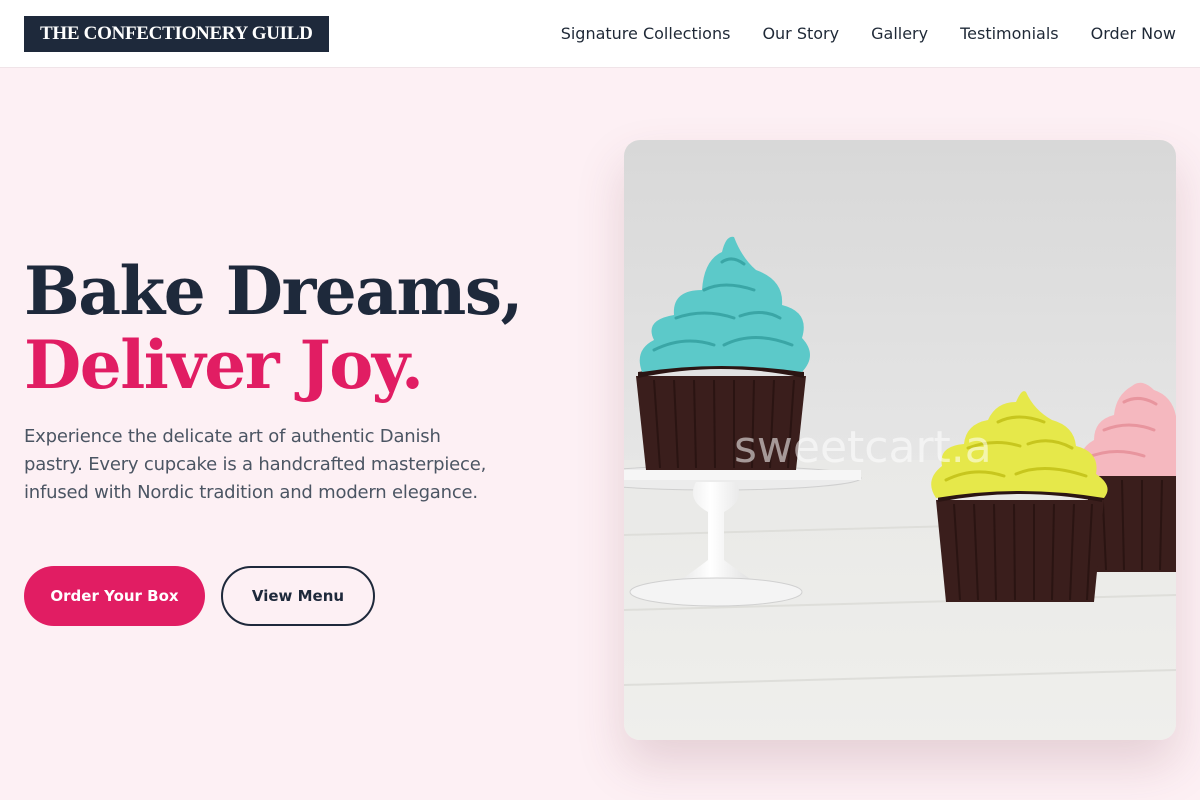  What do you see at coordinates (176, 33) in the screenshot?
I see `brand-logo: THE CONFECTIONERY GUILD` at bounding box center [176, 33].